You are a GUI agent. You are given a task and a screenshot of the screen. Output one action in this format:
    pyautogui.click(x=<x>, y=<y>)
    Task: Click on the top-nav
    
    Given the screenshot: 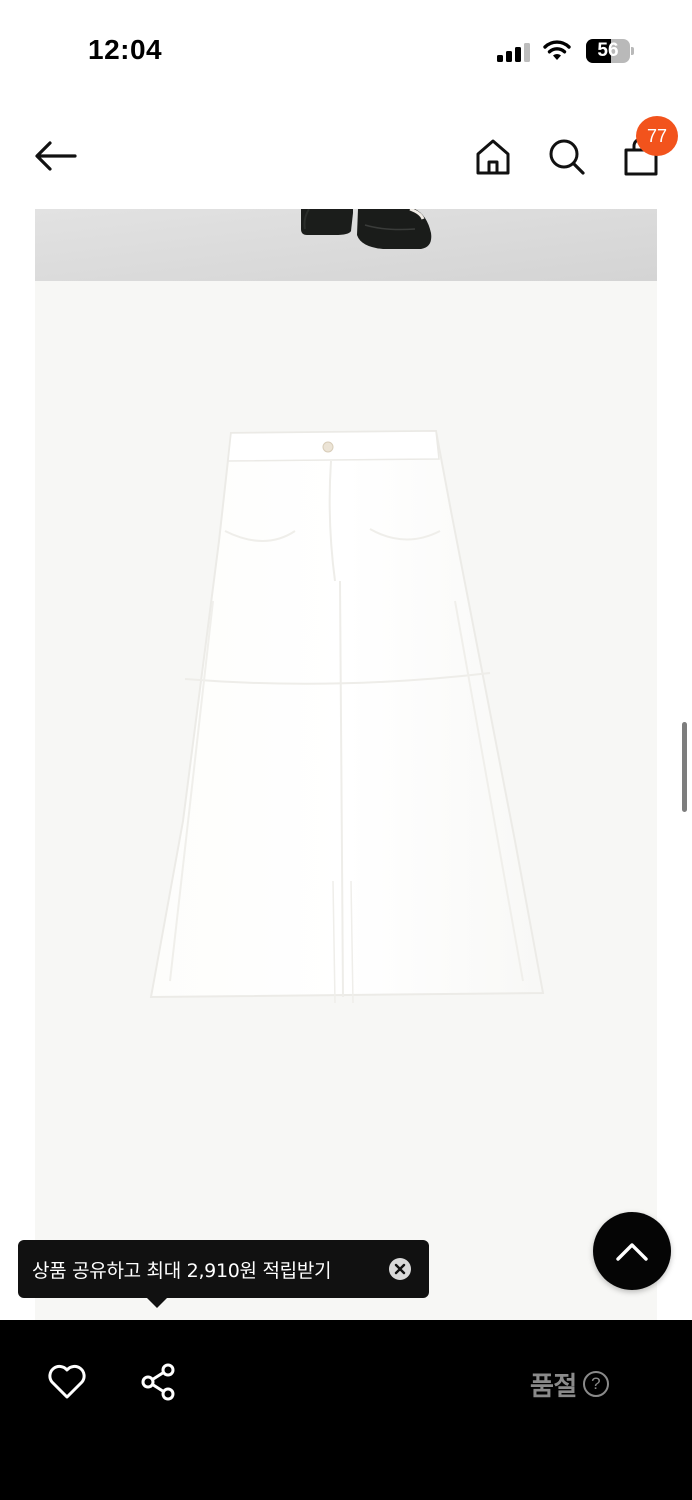 What is the action you would take?
    pyautogui.click(x=346, y=158)
    